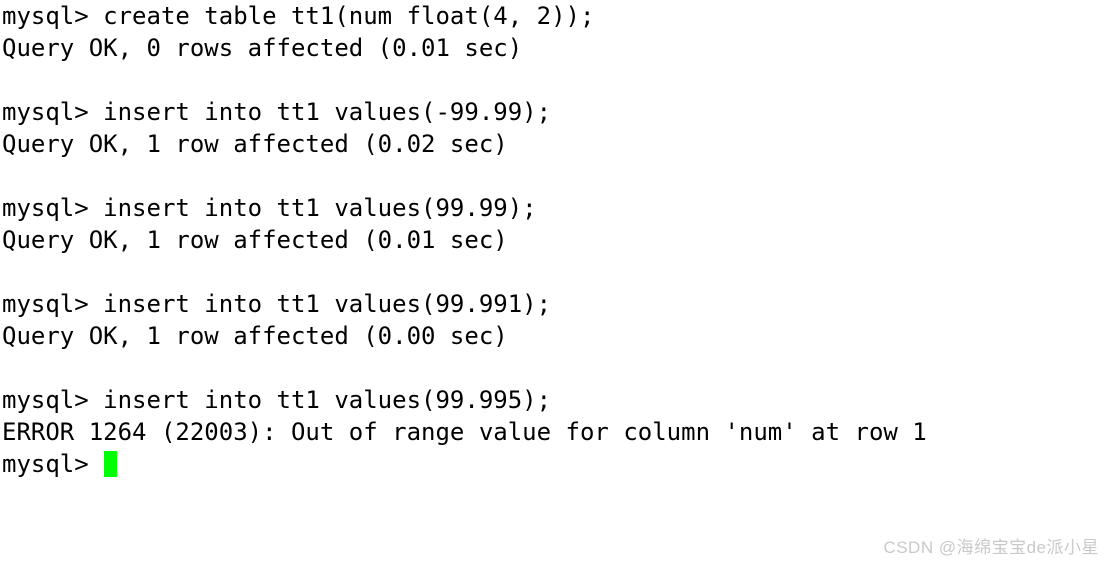 The image size is (1113, 566). Describe the element at coordinates (269, 208) in the screenshot. I see `terminal-line-command: mysql> insert into tt1 values(99.99);` at that location.